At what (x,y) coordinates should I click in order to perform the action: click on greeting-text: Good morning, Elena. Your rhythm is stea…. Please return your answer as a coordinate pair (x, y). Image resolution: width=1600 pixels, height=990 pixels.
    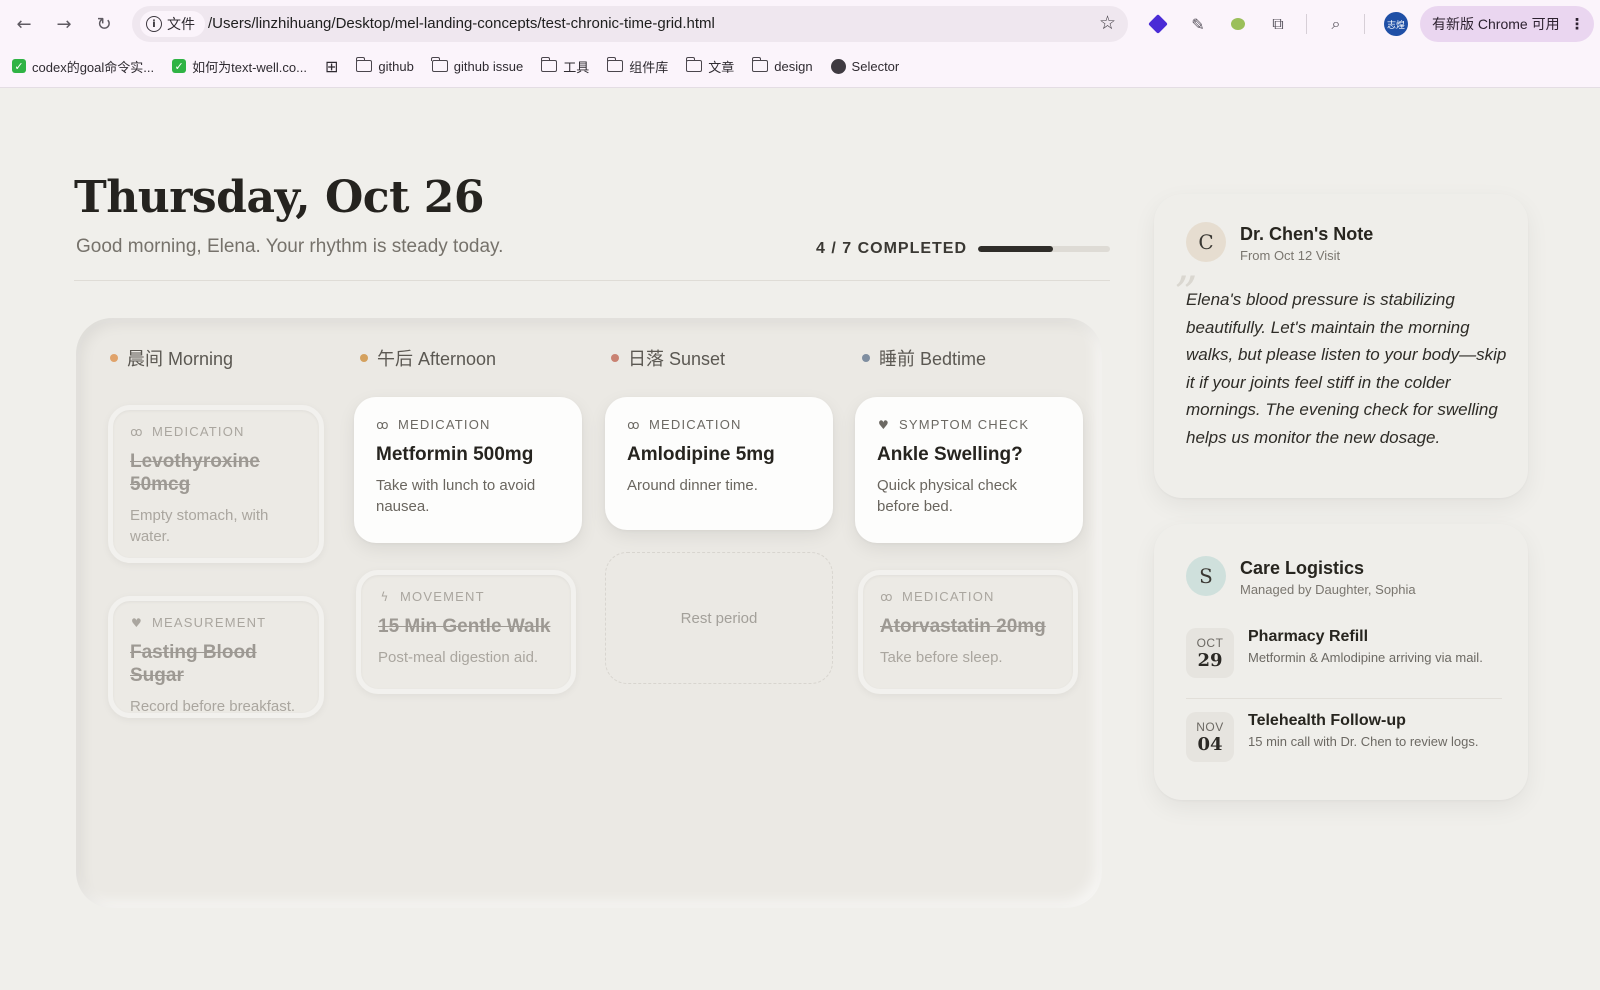
    Looking at the image, I should click on (290, 246).